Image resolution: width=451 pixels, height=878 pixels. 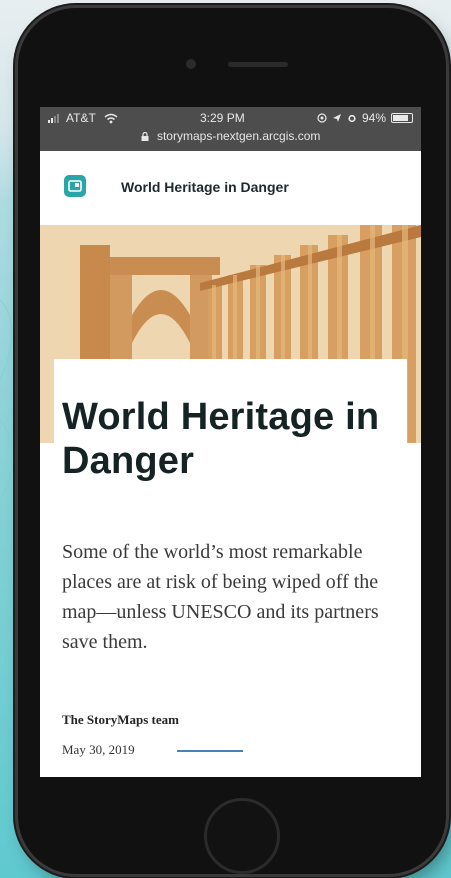 What do you see at coordinates (322, 118) in the screenshot?
I see `location-icon` at bounding box center [322, 118].